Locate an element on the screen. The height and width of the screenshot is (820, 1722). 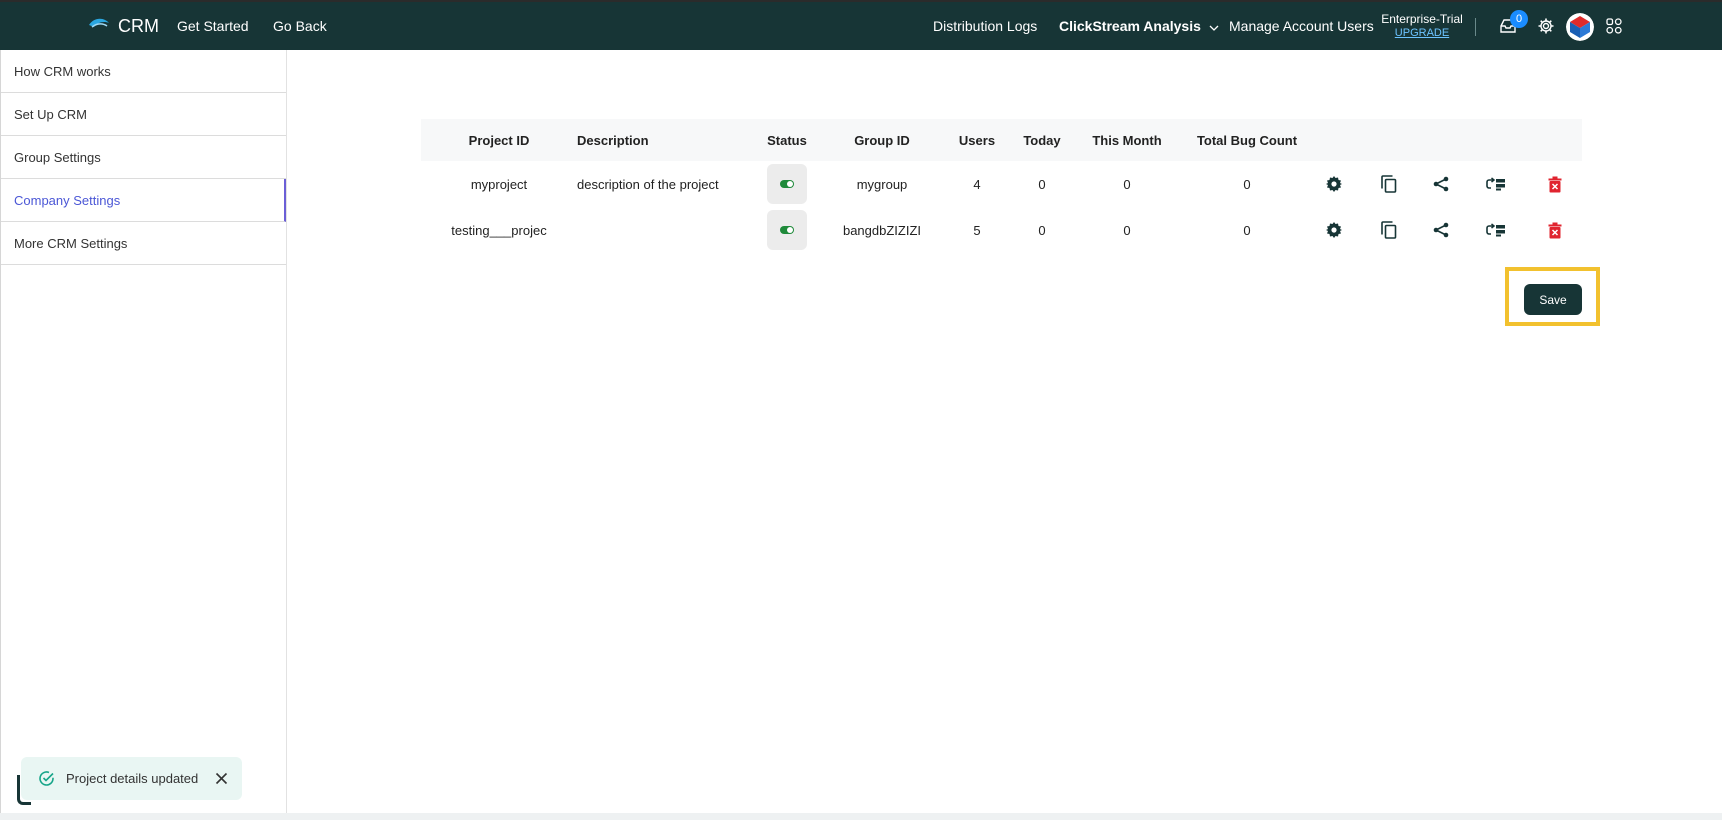
group-id-cell: bangdbZIZIZI is located at coordinates (882, 230).